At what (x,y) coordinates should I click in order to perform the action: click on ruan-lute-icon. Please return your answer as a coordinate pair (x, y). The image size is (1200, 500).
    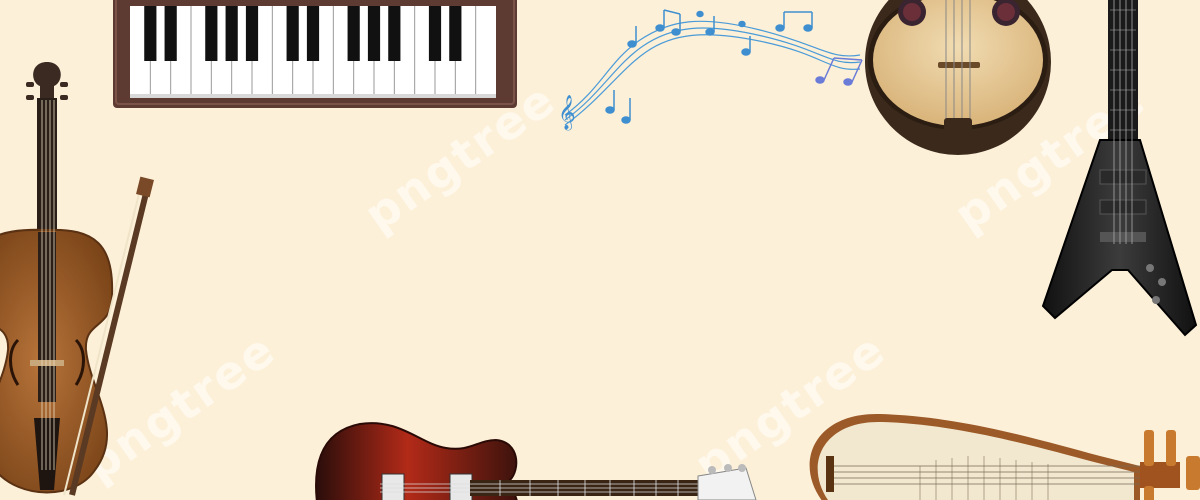
    Looking at the image, I should click on (958, 77).